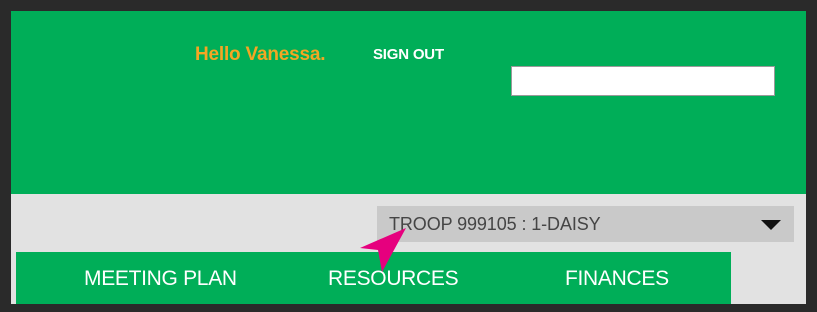  Describe the element at coordinates (617, 279) in the screenshot. I see `nav-item-finances: FINANCES` at that location.